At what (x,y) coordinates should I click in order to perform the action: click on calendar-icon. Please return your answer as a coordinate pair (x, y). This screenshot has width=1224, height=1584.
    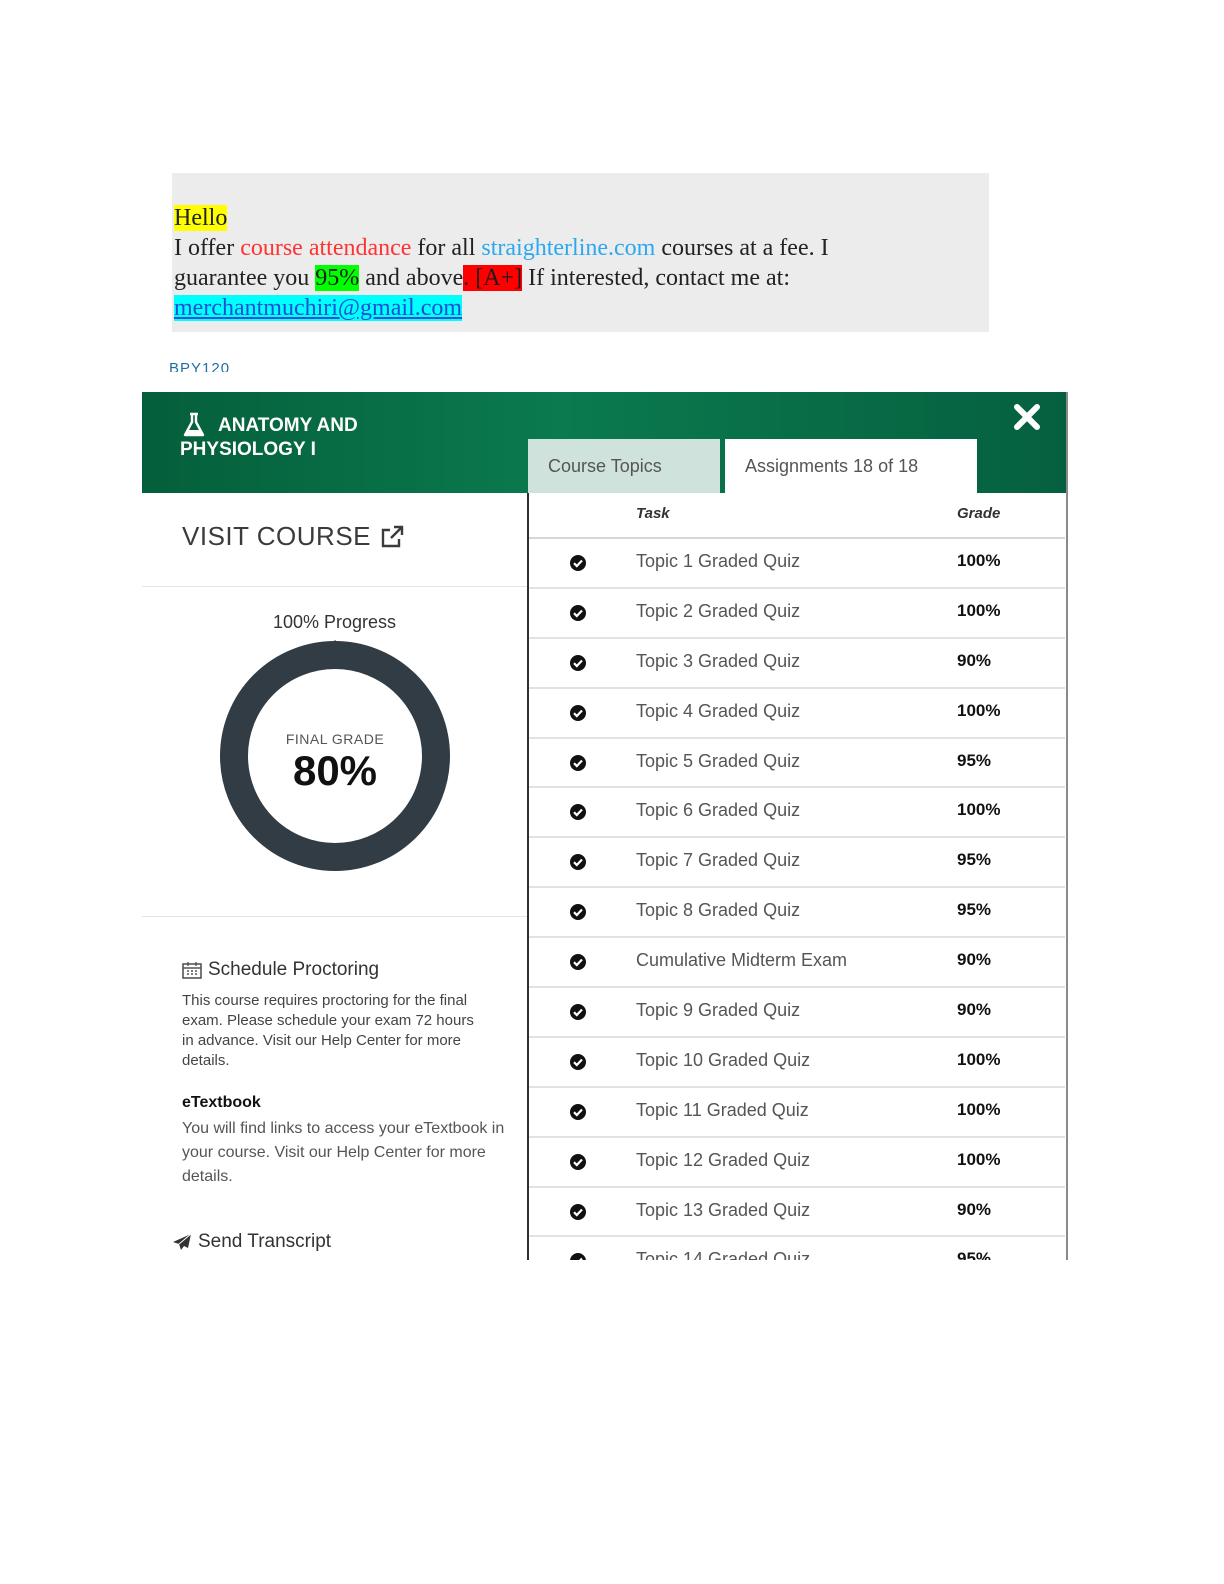
    Looking at the image, I should click on (192, 970).